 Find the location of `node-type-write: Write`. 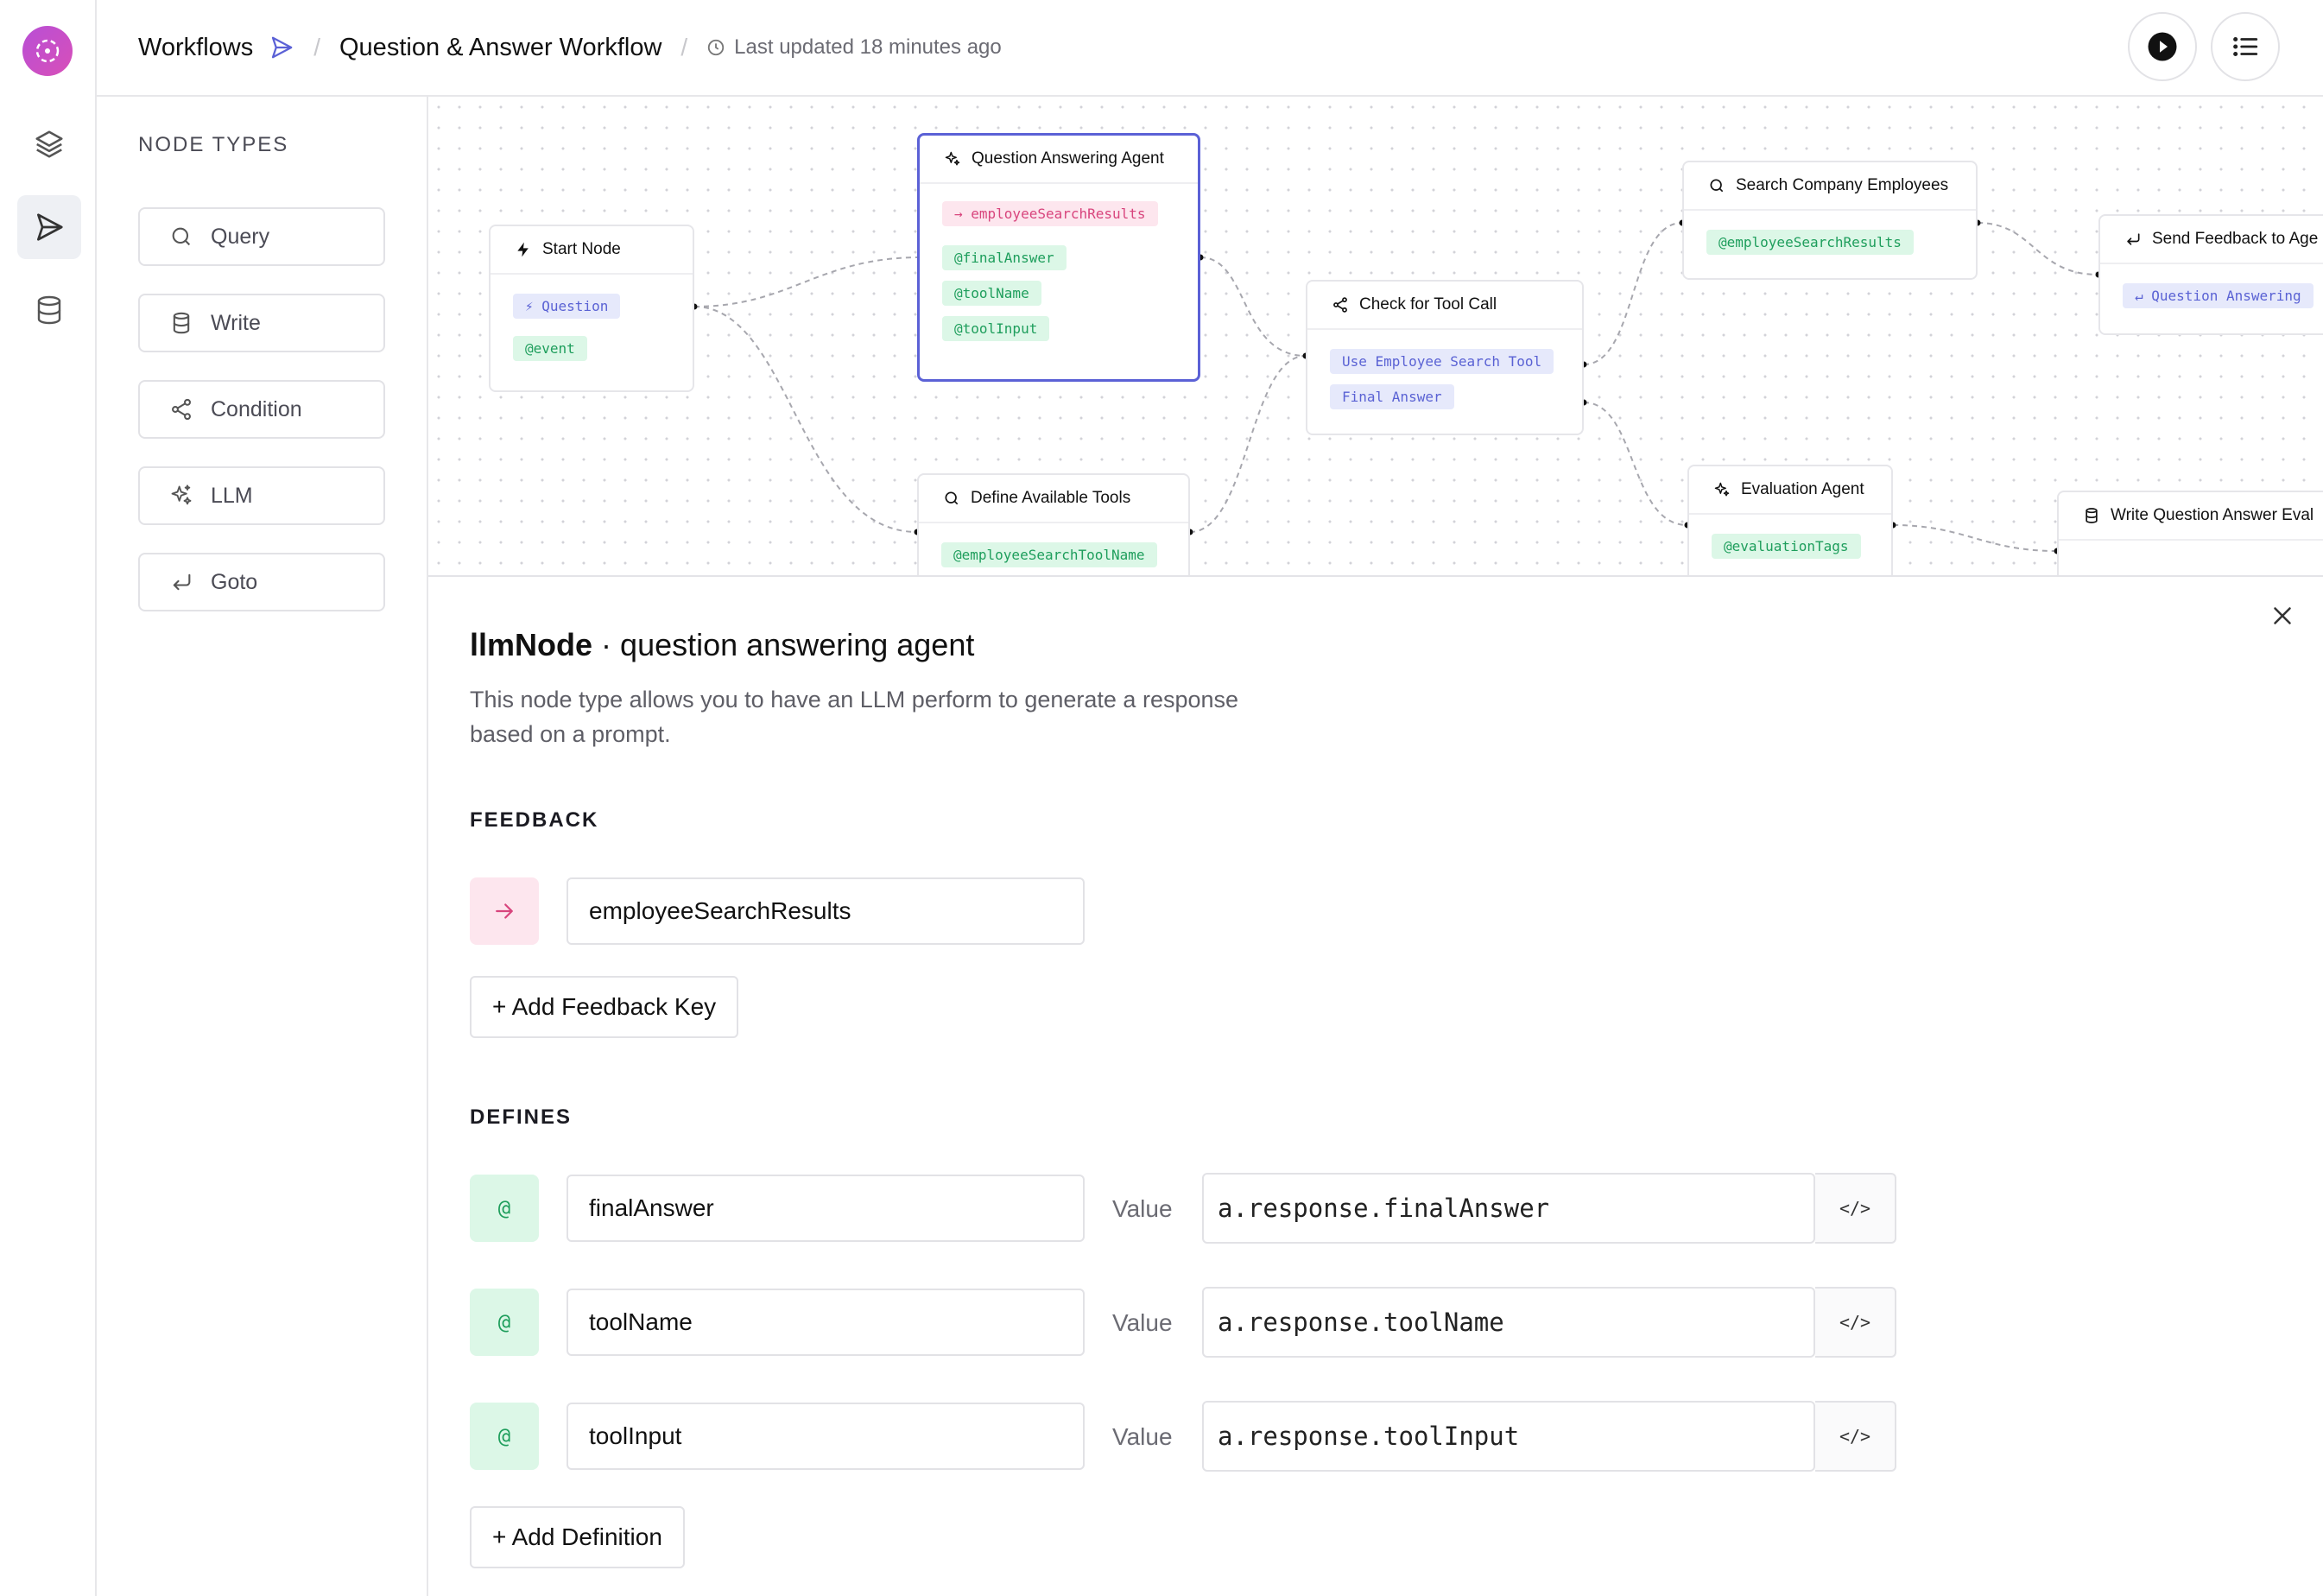

node-type-write: Write is located at coordinates (261, 323).